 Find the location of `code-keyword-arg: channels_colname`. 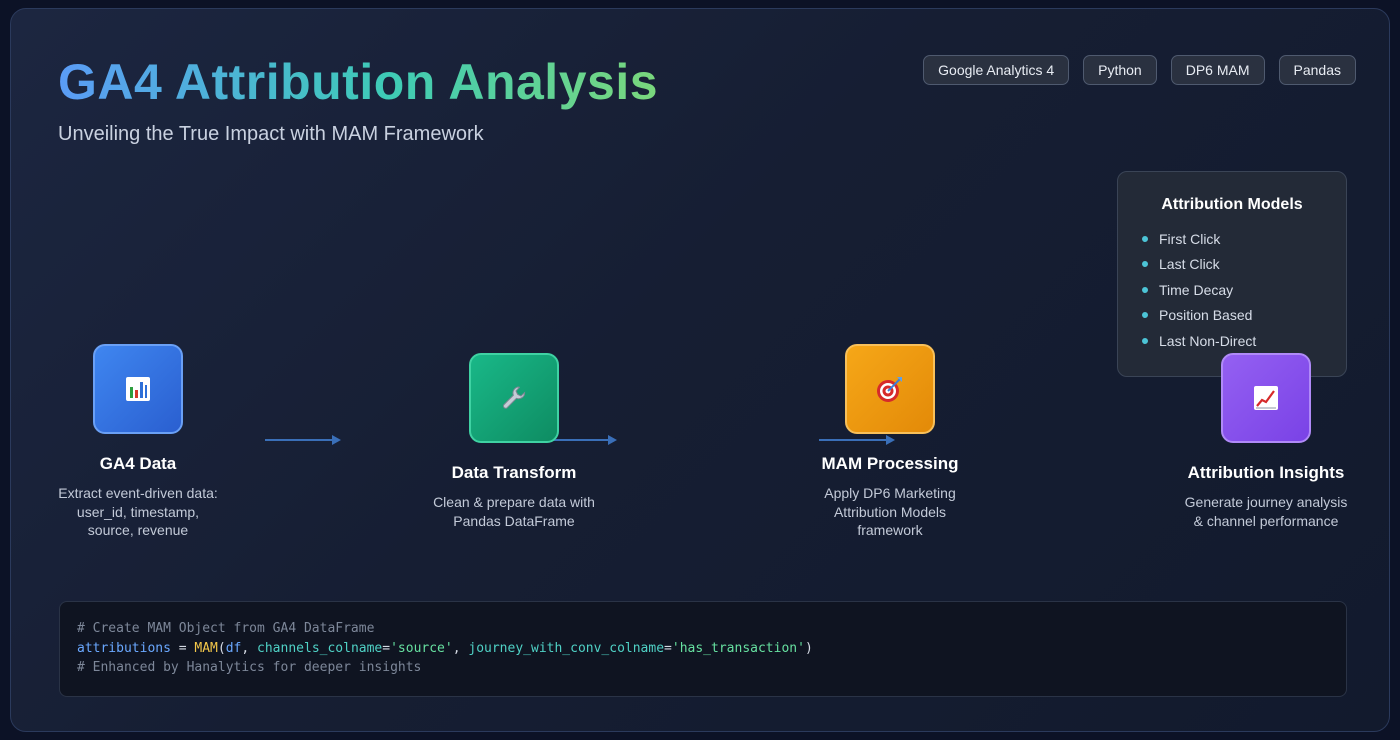

code-keyword-arg: channels_colname is located at coordinates (320, 648).